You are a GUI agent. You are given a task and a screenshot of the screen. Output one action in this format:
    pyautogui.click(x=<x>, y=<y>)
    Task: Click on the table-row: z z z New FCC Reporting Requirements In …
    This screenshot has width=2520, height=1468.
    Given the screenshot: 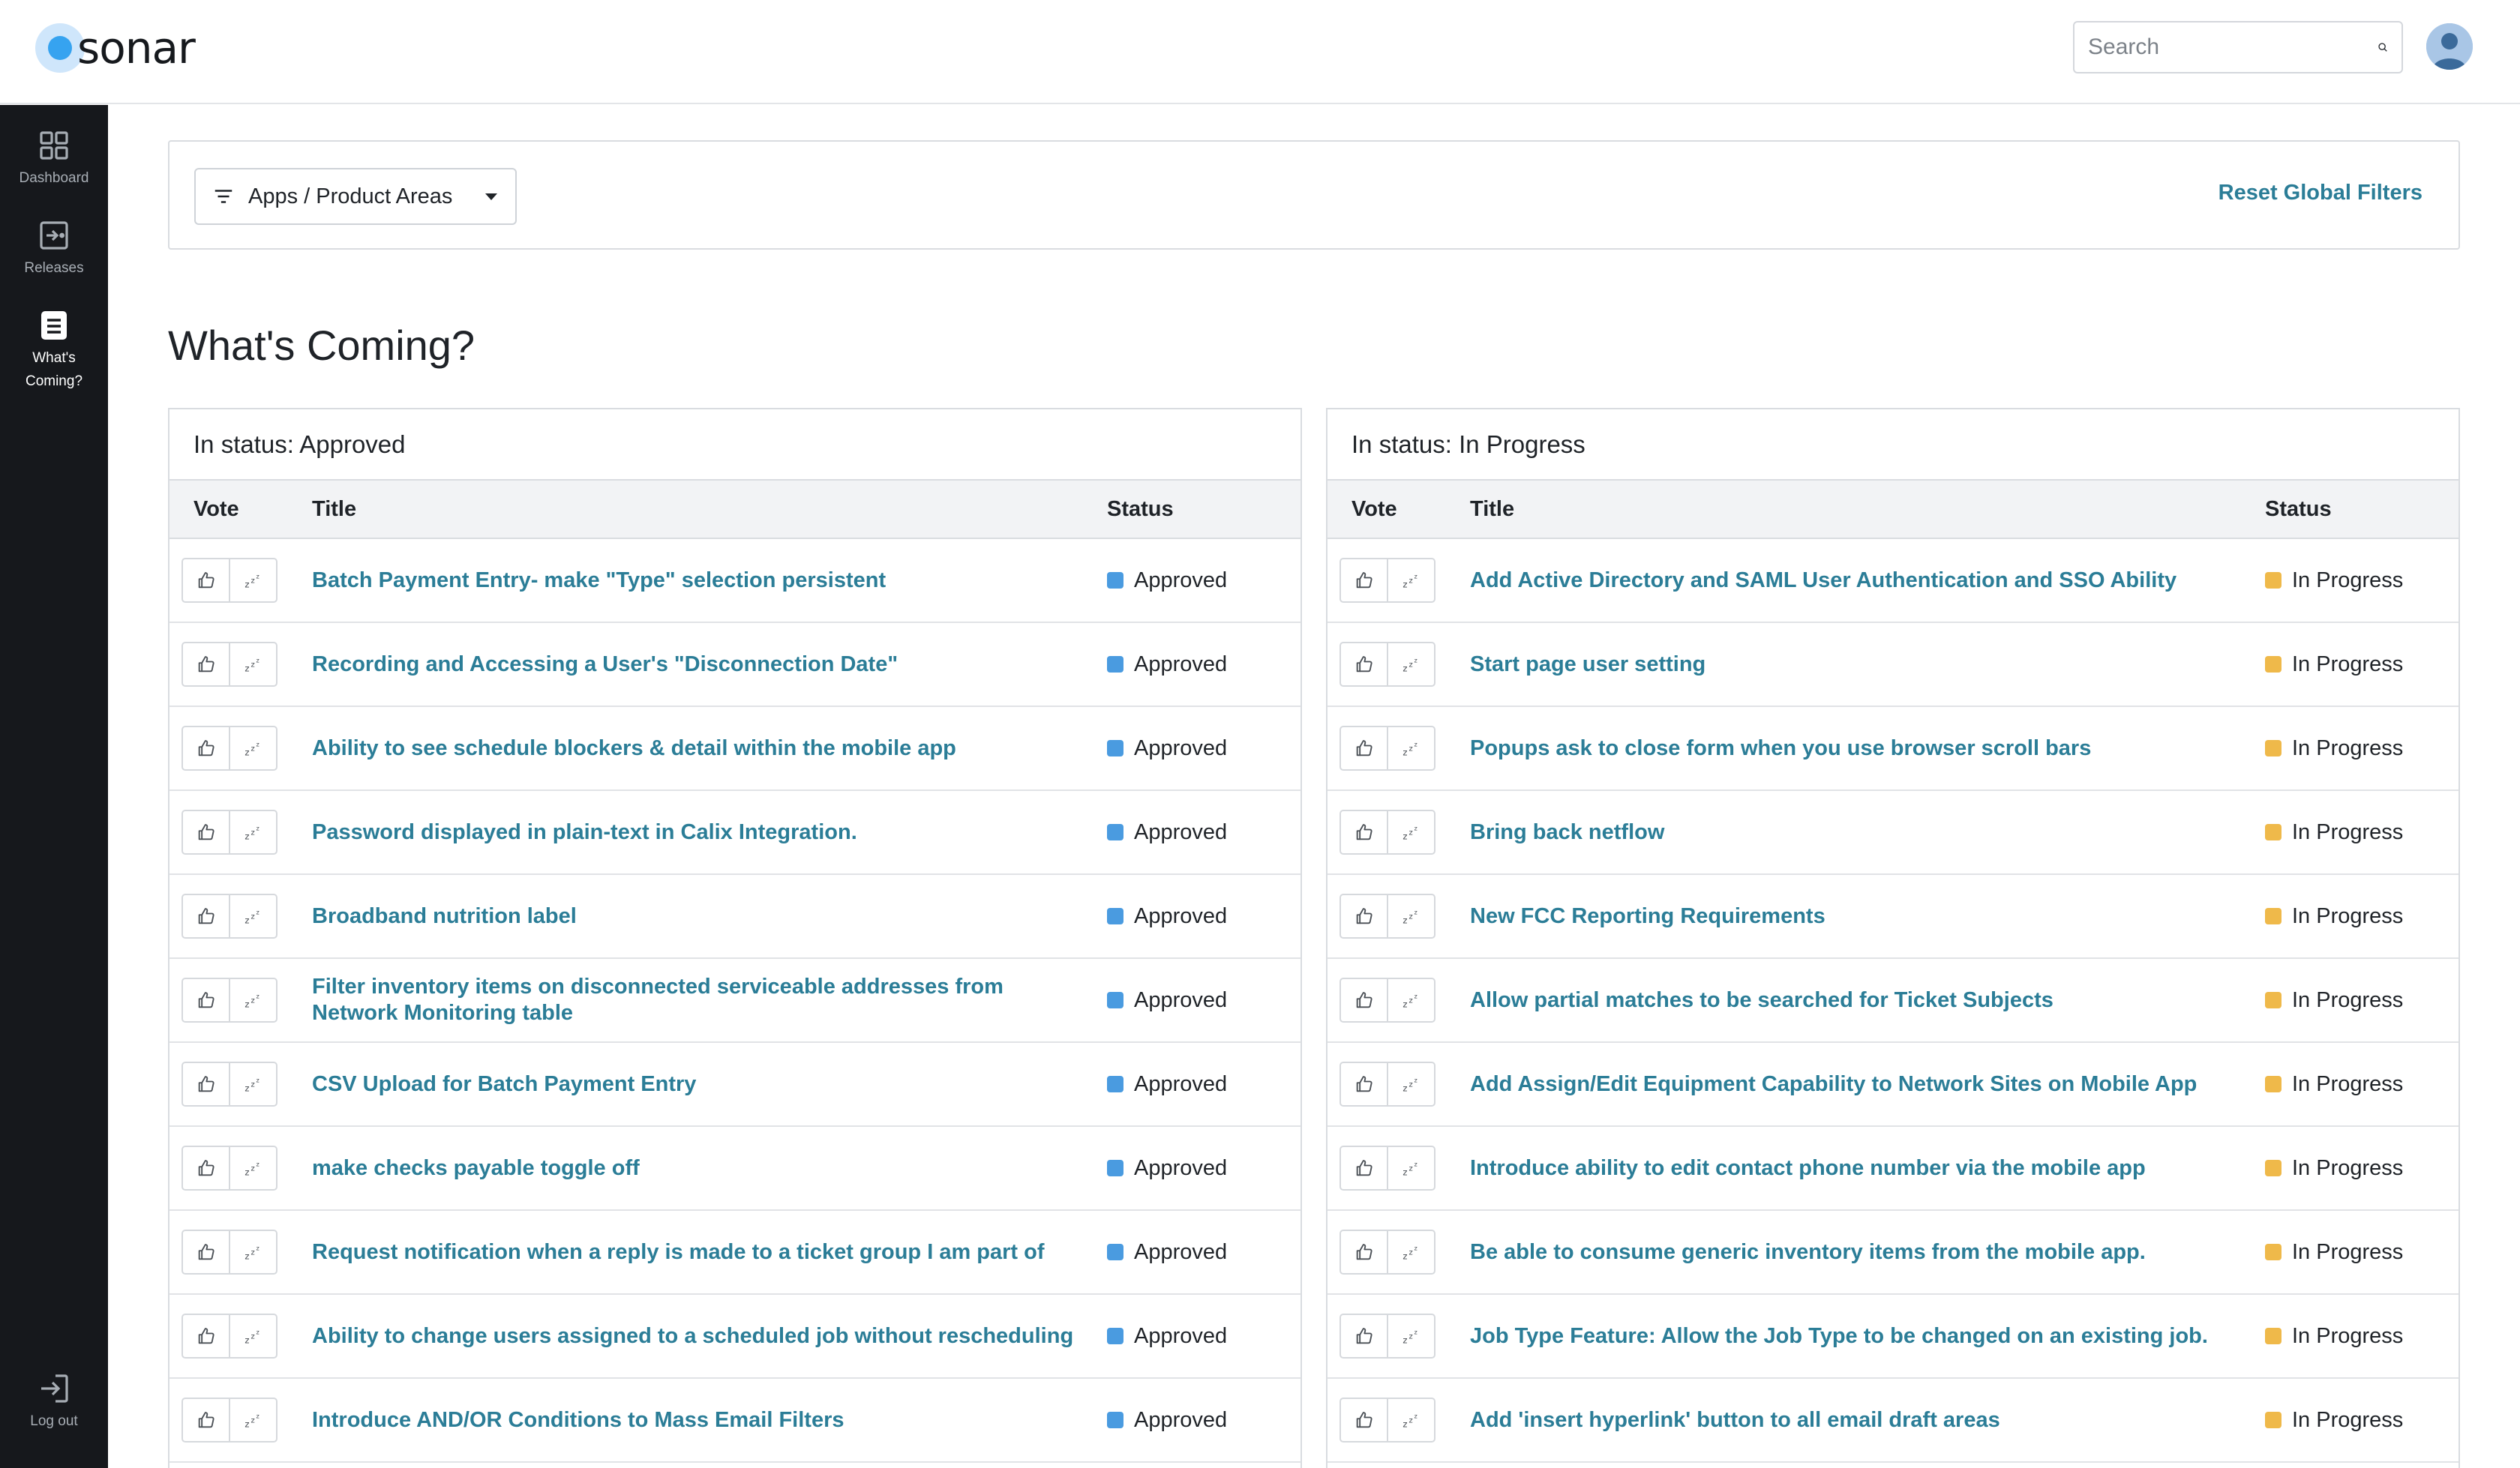 What is the action you would take?
    pyautogui.click(x=1893, y=917)
    